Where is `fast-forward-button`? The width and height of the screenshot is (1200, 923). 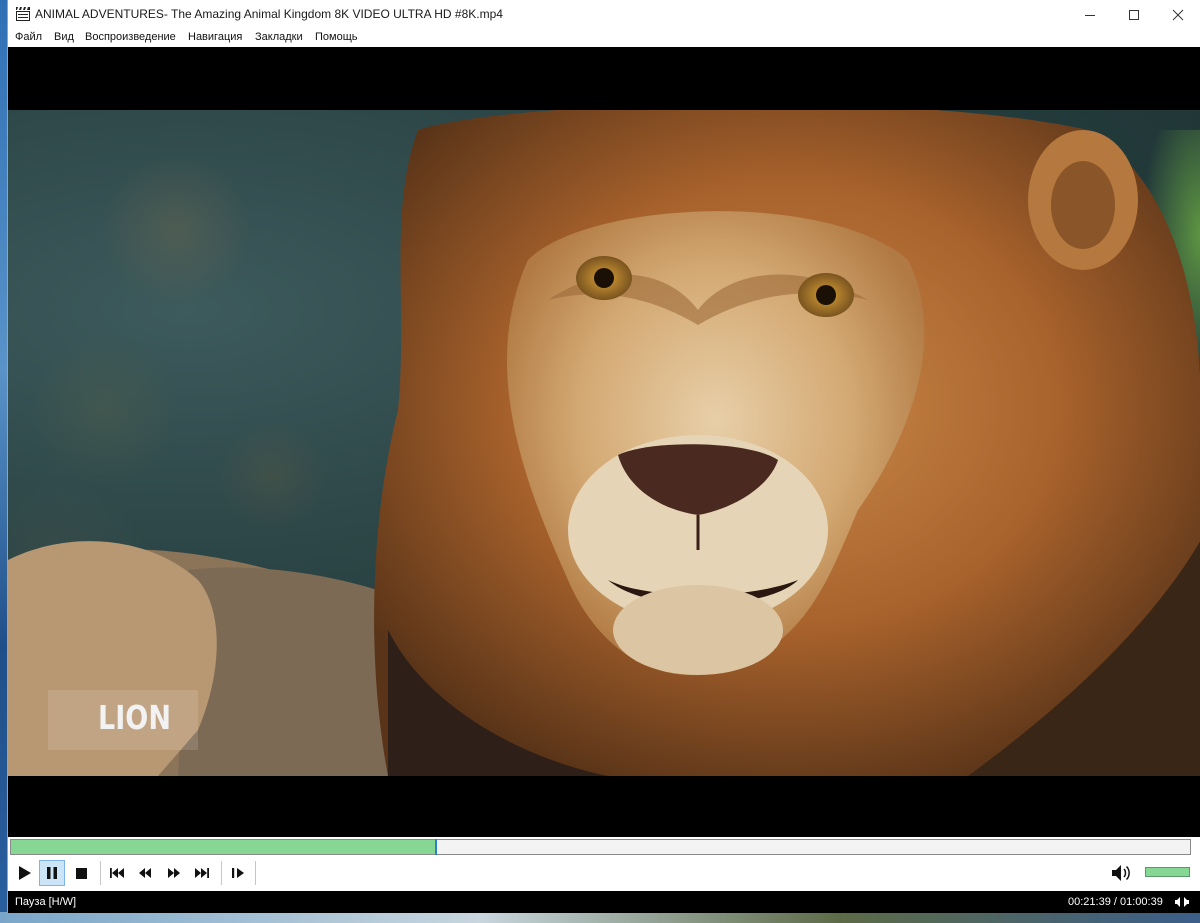
fast-forward-button is located at coordinates (174, 873).